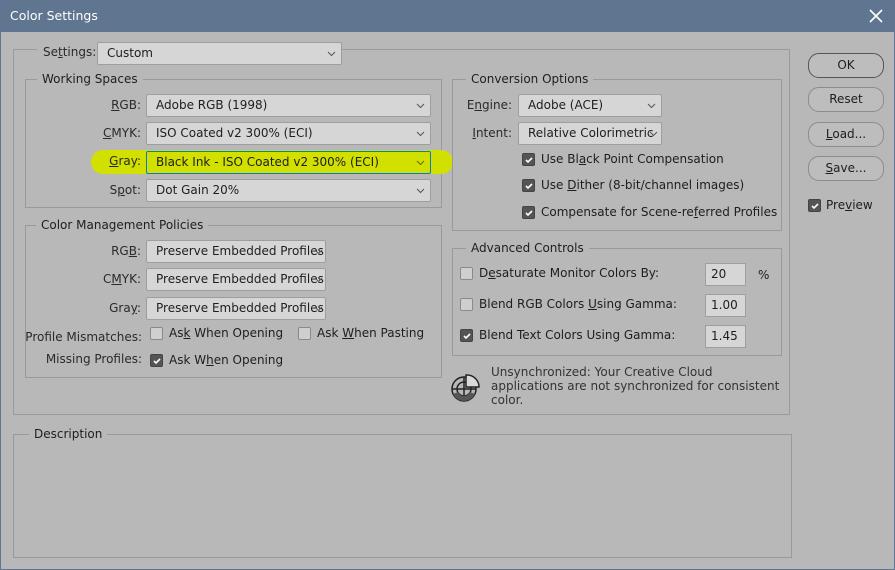  I want to click on rgb-working-label: RGB:, so click(126, 105).